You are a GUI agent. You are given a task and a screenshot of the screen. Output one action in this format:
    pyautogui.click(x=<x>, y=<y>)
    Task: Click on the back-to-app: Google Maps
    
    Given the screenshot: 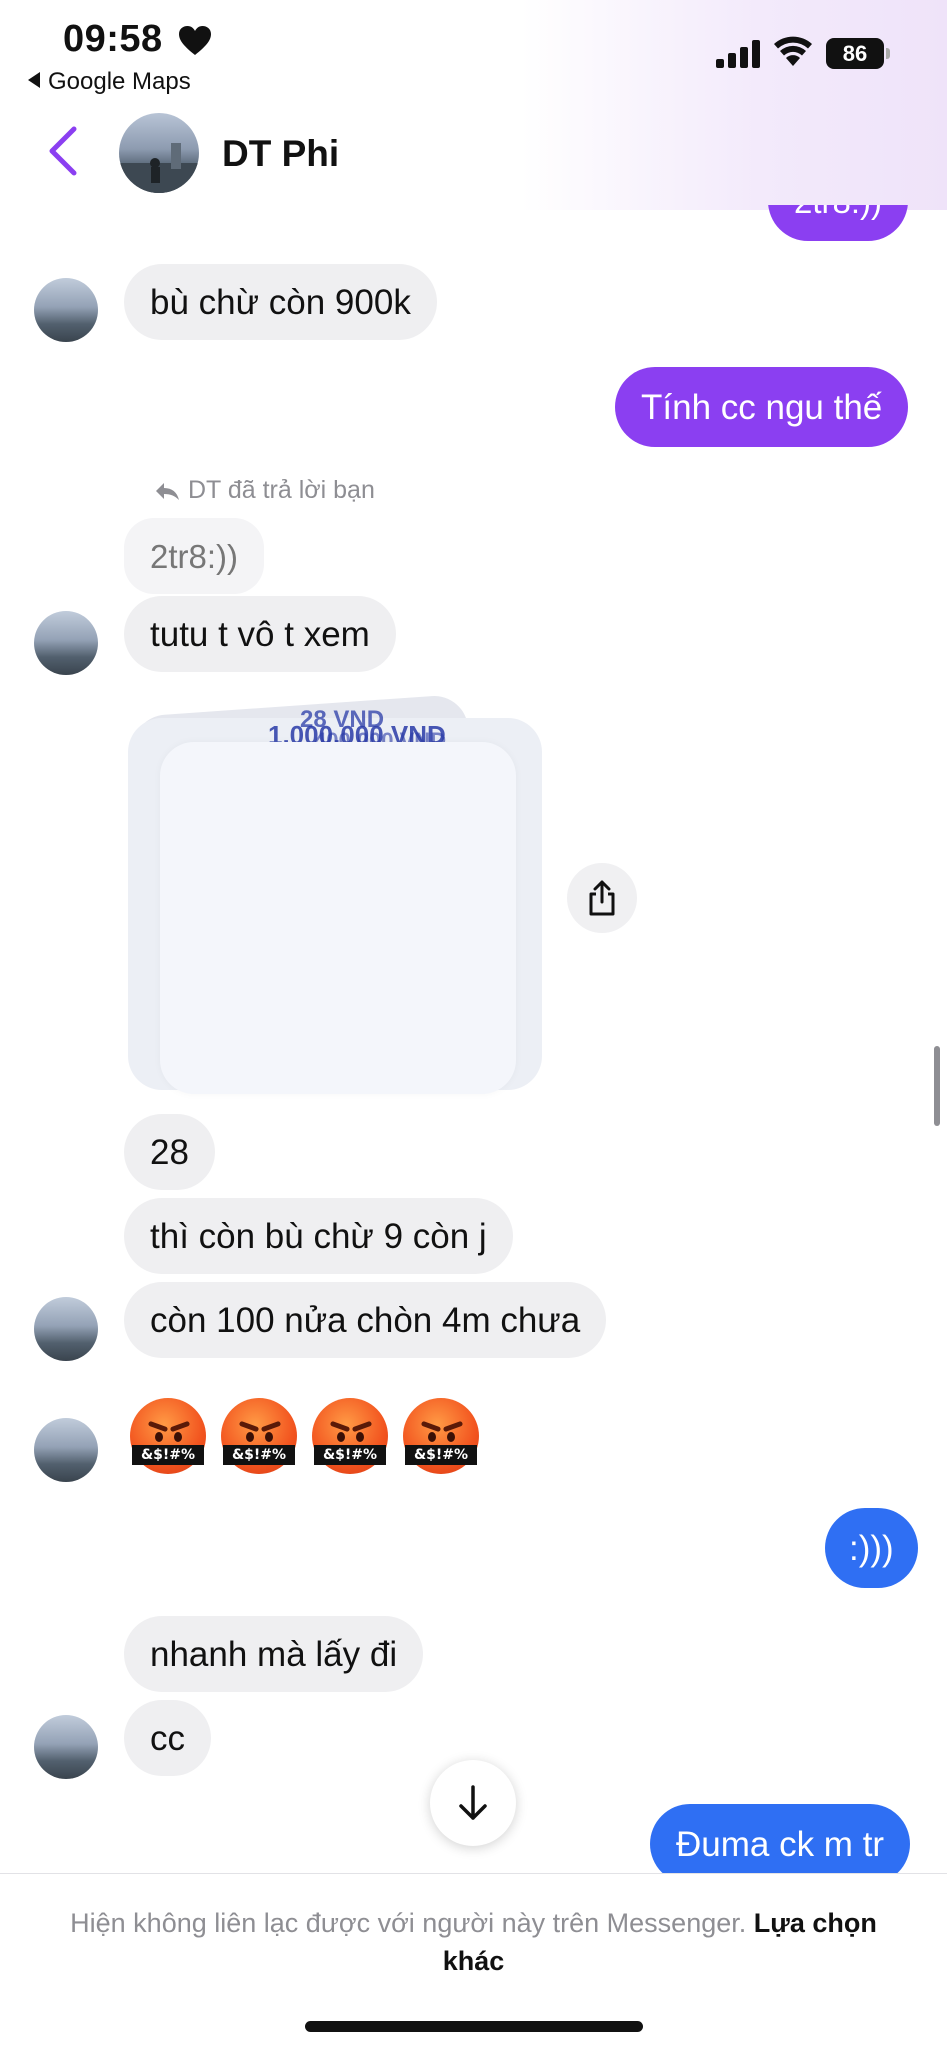 What is the action you would take?
    pyautogui.click(x=109, y=82)
    